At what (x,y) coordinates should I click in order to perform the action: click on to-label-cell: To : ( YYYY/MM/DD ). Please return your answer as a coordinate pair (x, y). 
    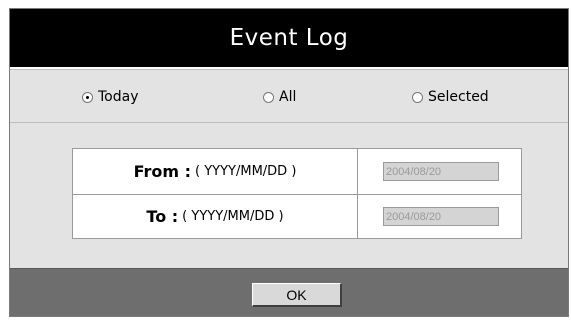
    Looking at the image, I should click on (215, 216).